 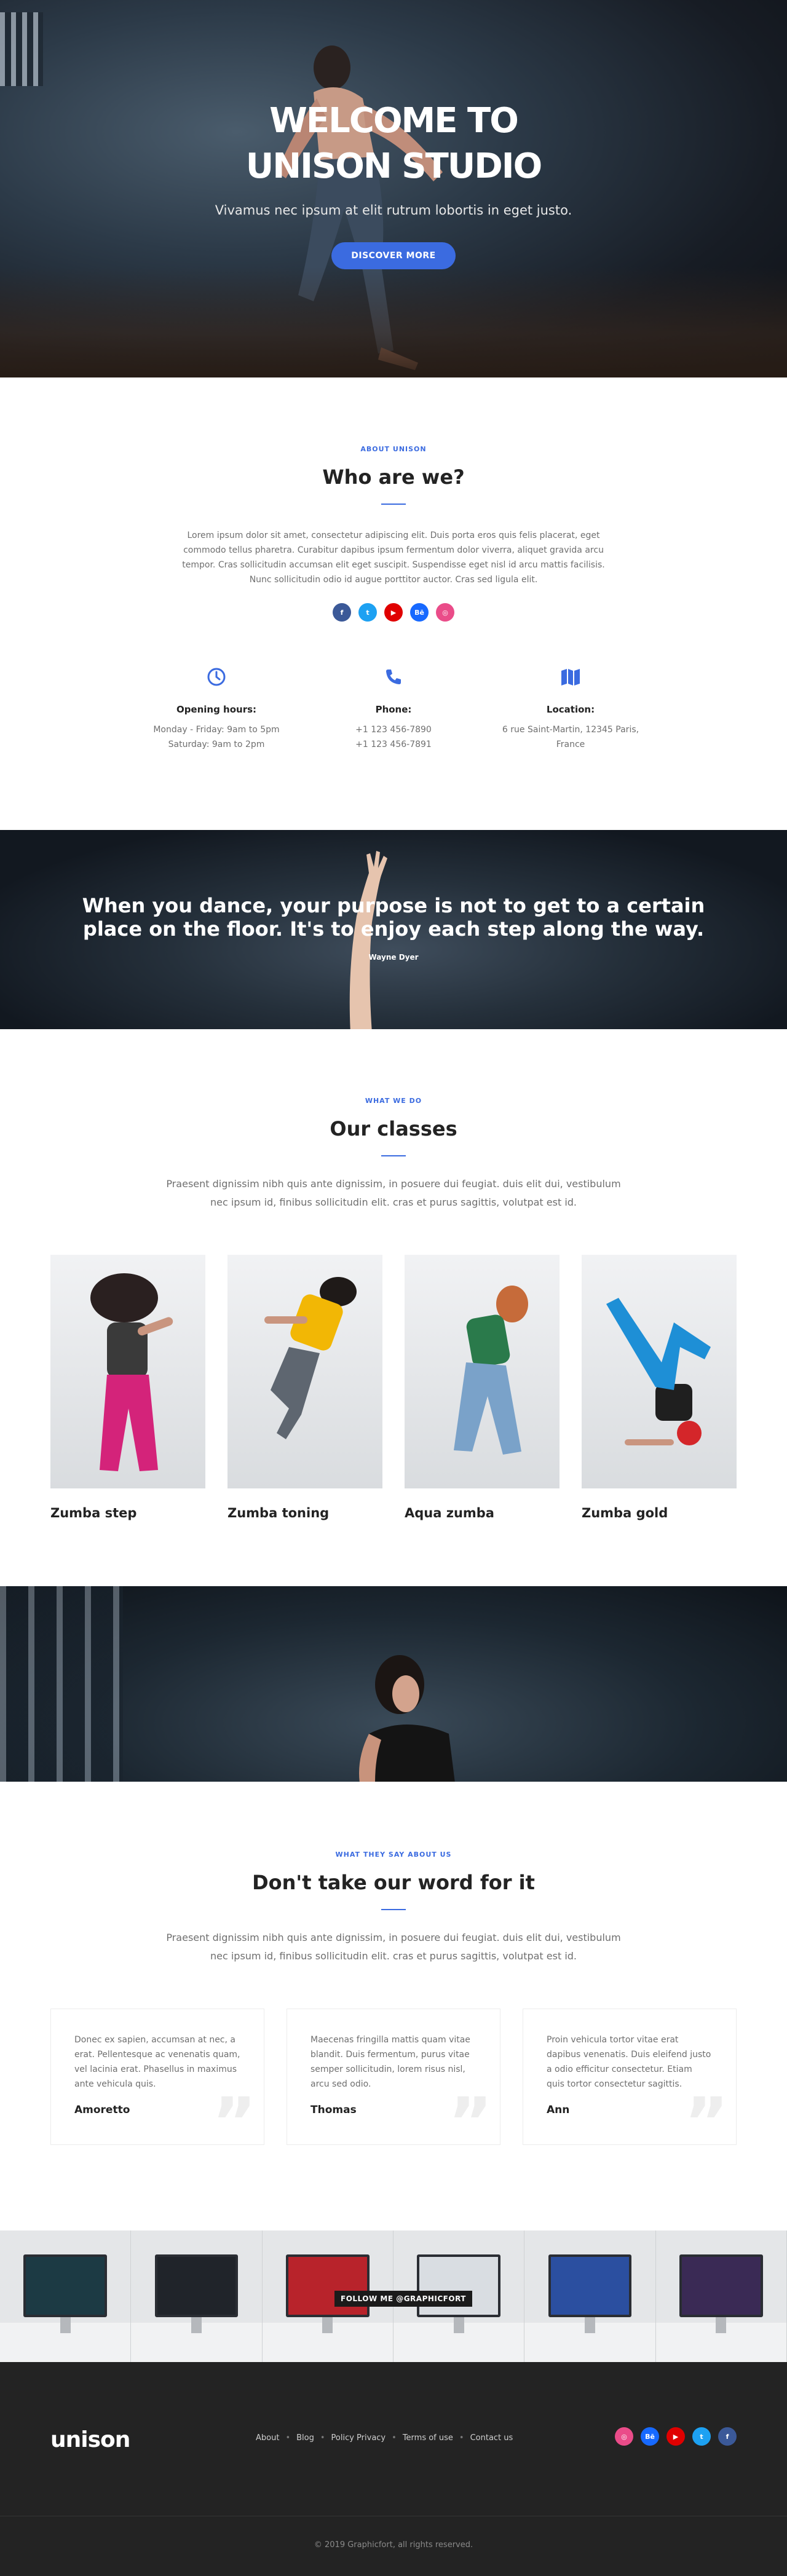 I want to click on footer-link-blog: Blog, so click(x=305, y=2438).